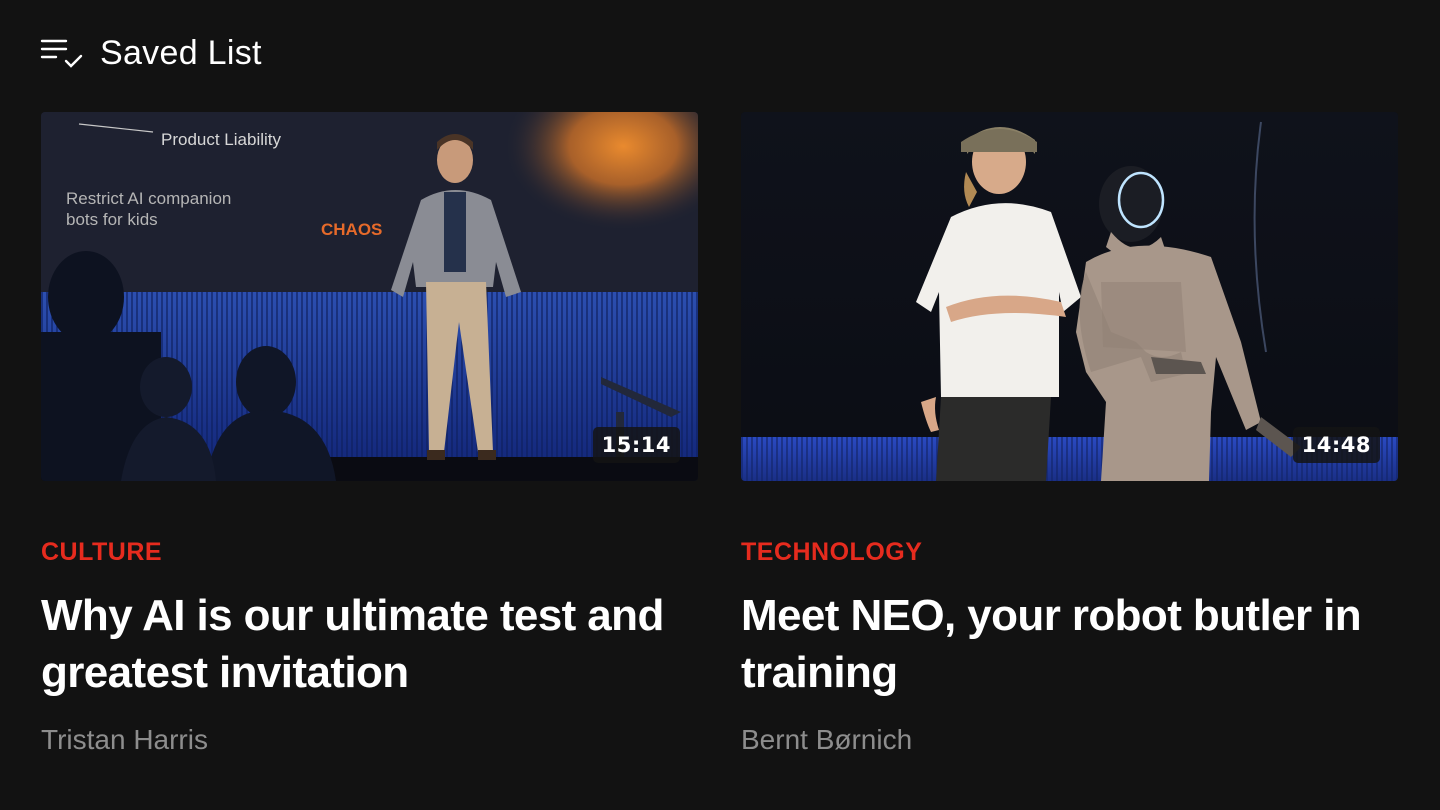  Describe the element at coordinates (636, 445) in the screenshot. I see `duration-badge: 15:14` at that location.